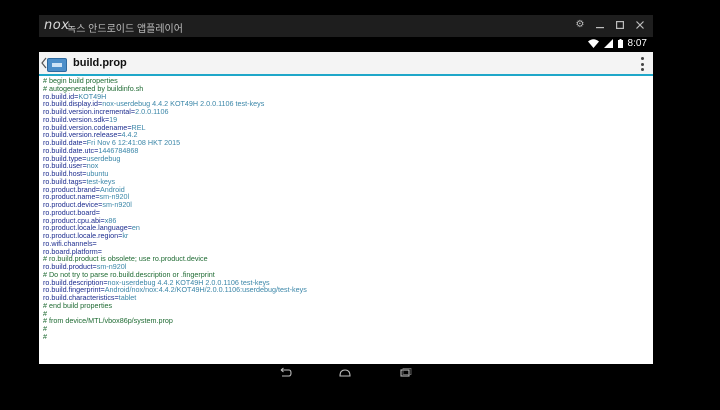 The height and width of the screenshot is (410, 720). Describe the element at coordinates (348, 150) in the screenshot. I see `property-line: ro.build.date.utc=1446784868` at that location.